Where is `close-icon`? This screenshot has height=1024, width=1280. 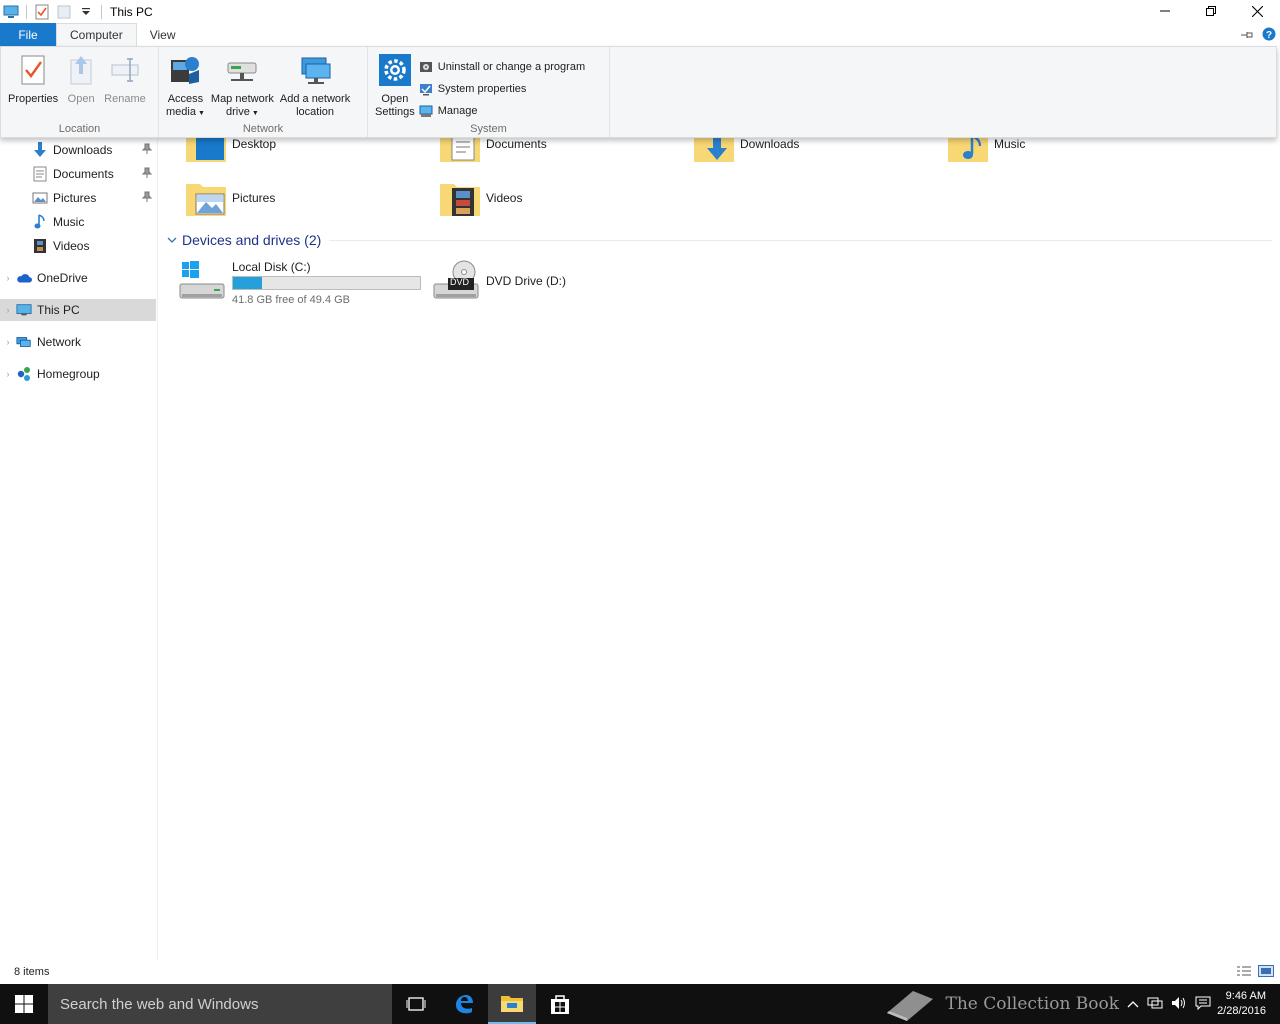 close-icon is located at coordinates (1257, 11).